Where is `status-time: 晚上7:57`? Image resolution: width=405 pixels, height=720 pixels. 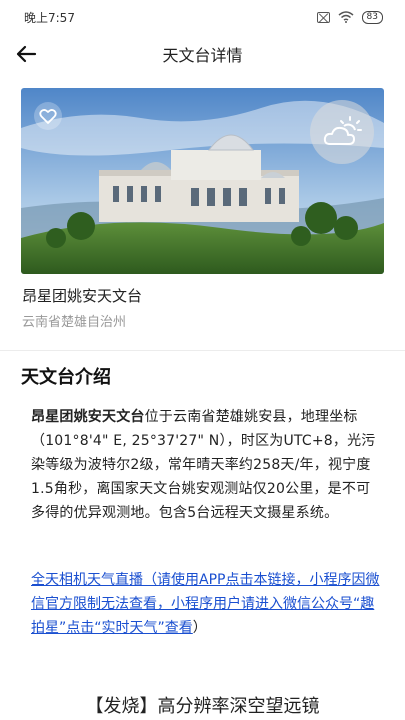 status-time: 晚上7:57 is located at coordinates (49, 17).